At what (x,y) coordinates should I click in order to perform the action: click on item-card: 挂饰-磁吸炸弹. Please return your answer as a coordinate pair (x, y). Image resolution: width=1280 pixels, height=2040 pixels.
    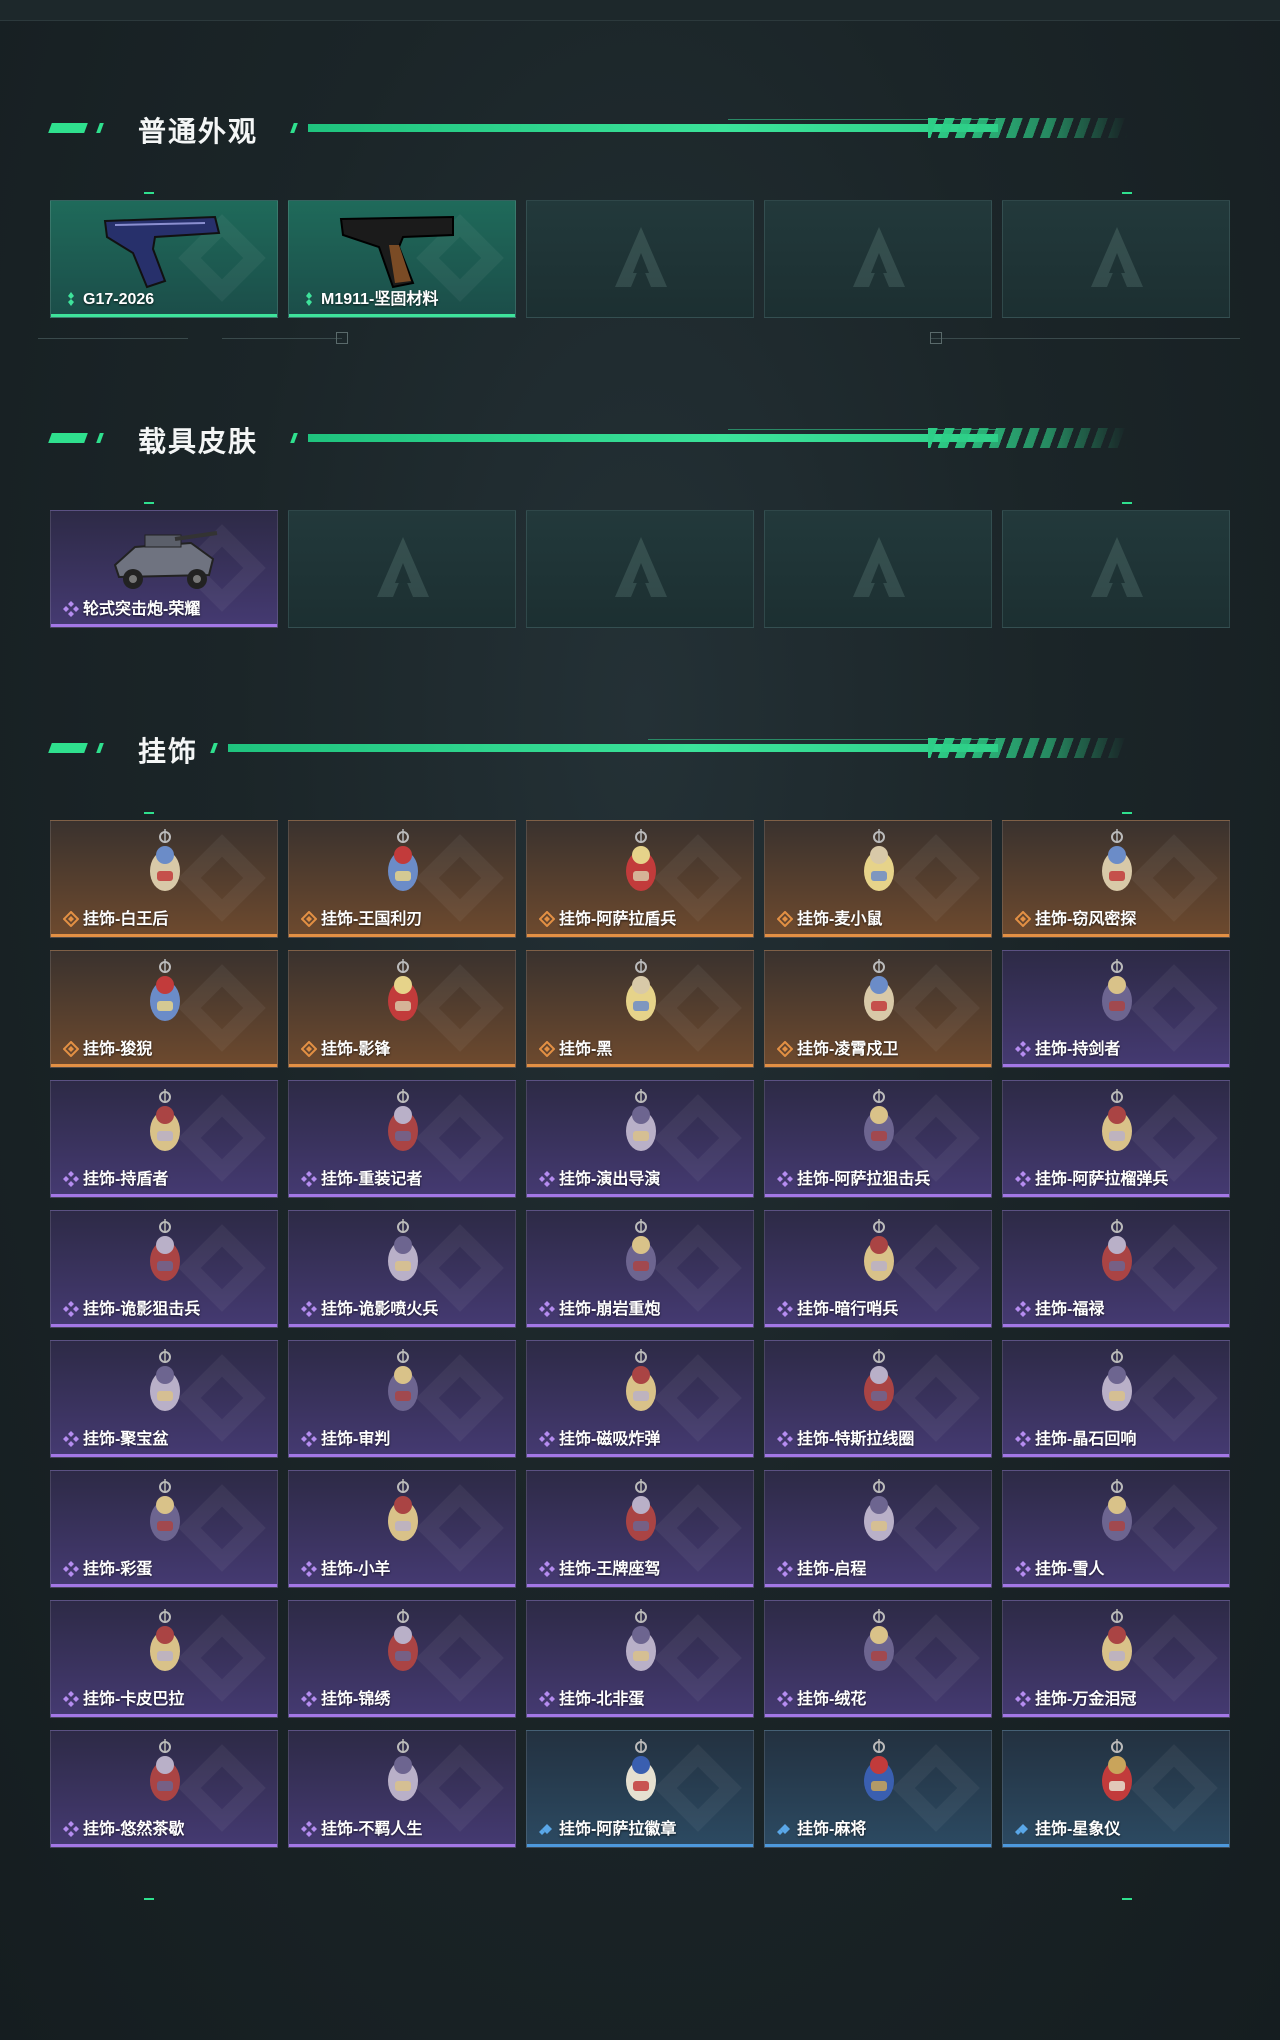
    Looking at the image, I should click on (640, 1399).